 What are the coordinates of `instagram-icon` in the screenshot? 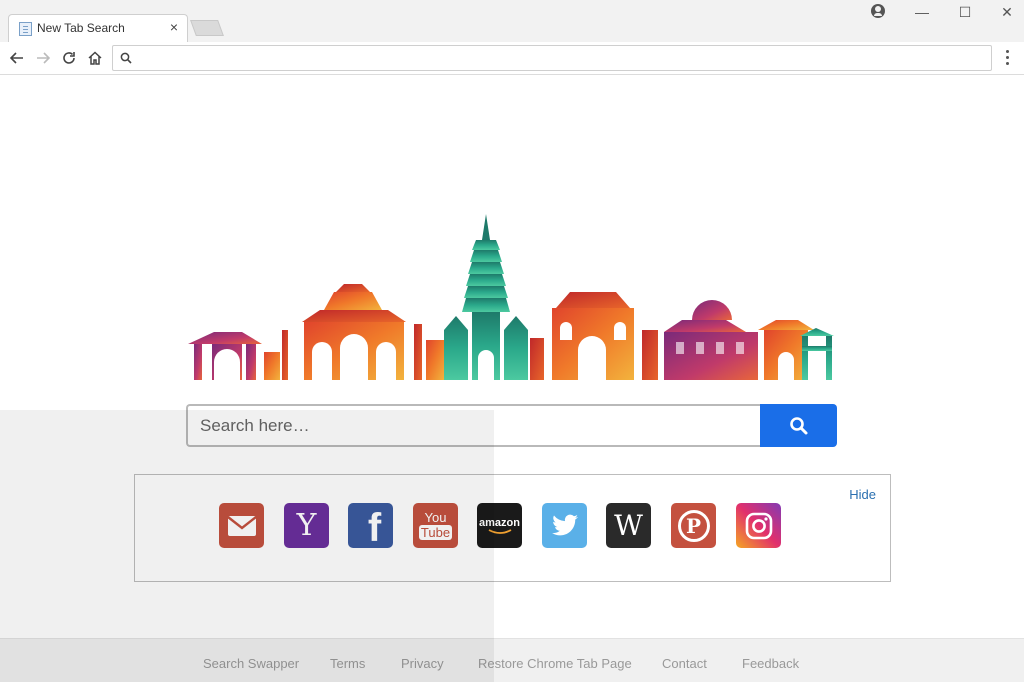 It's located at (758, 525).